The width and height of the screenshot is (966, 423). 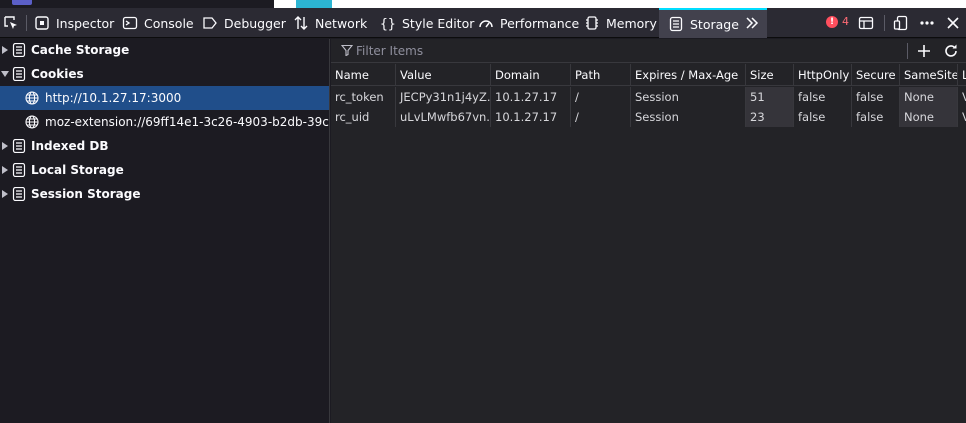 I want to click on tree-item-label: Indexed DB, so click(x=70, y=146).